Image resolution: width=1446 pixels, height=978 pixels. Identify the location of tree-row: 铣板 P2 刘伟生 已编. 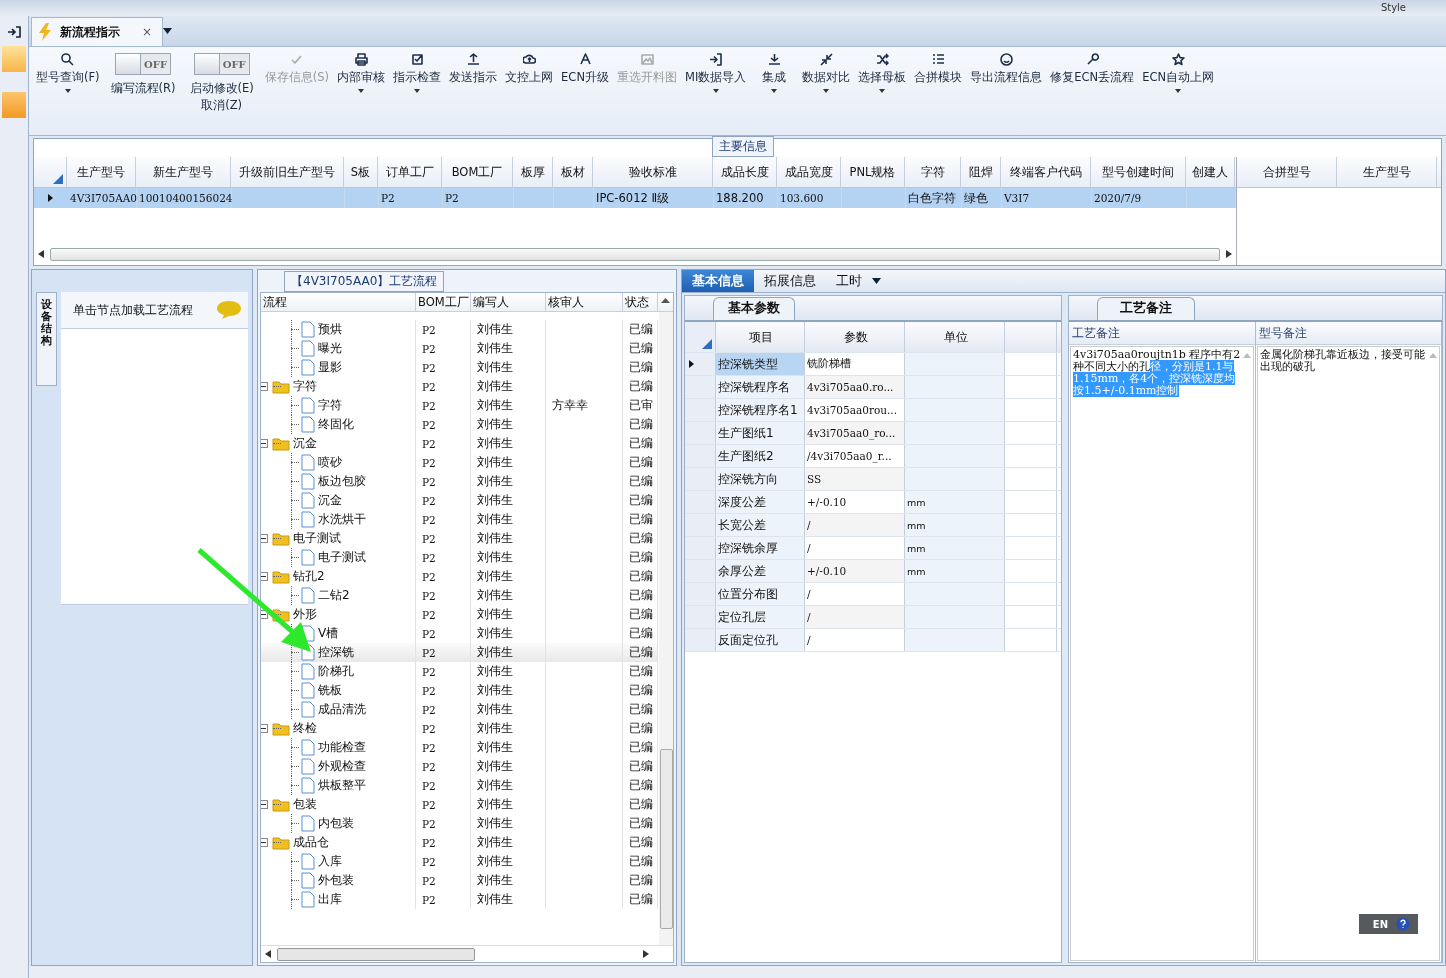
(459, 690).